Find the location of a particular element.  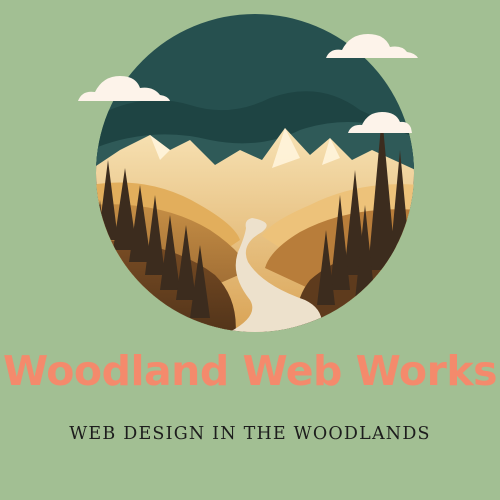

brand-name: Woodland Web Works is located at coordinates (250, 371).